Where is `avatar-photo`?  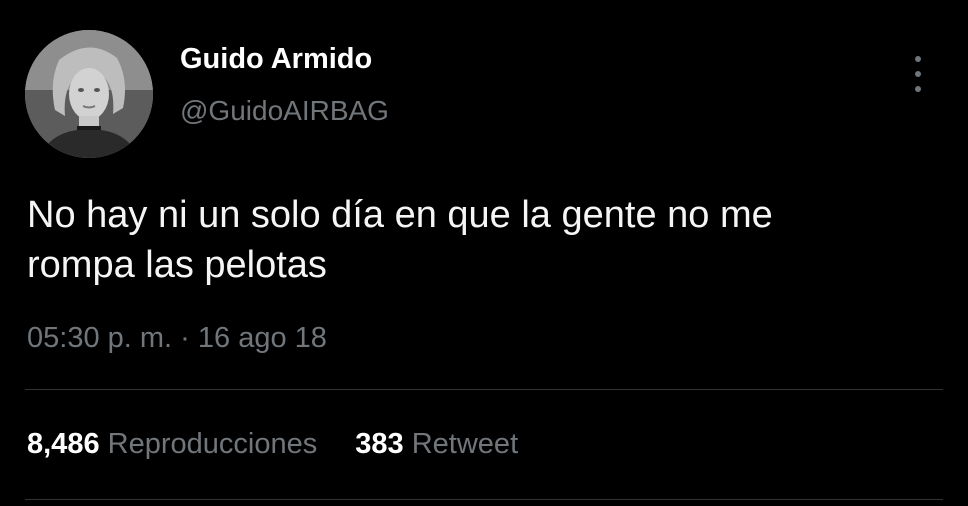 avatar-photo is located at coordinates (89, 94).